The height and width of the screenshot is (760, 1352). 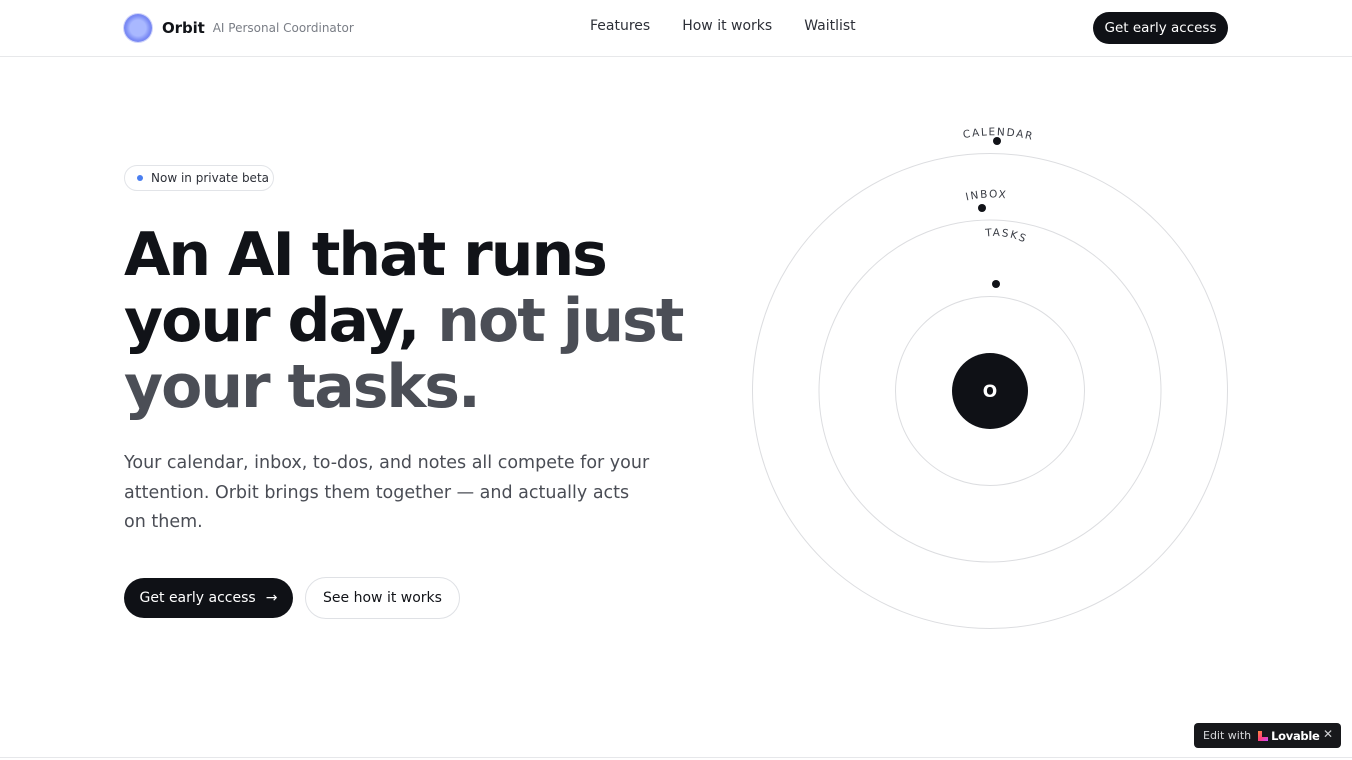 I want to click on arrow-right-icon: →, so click(x=271, y=598).